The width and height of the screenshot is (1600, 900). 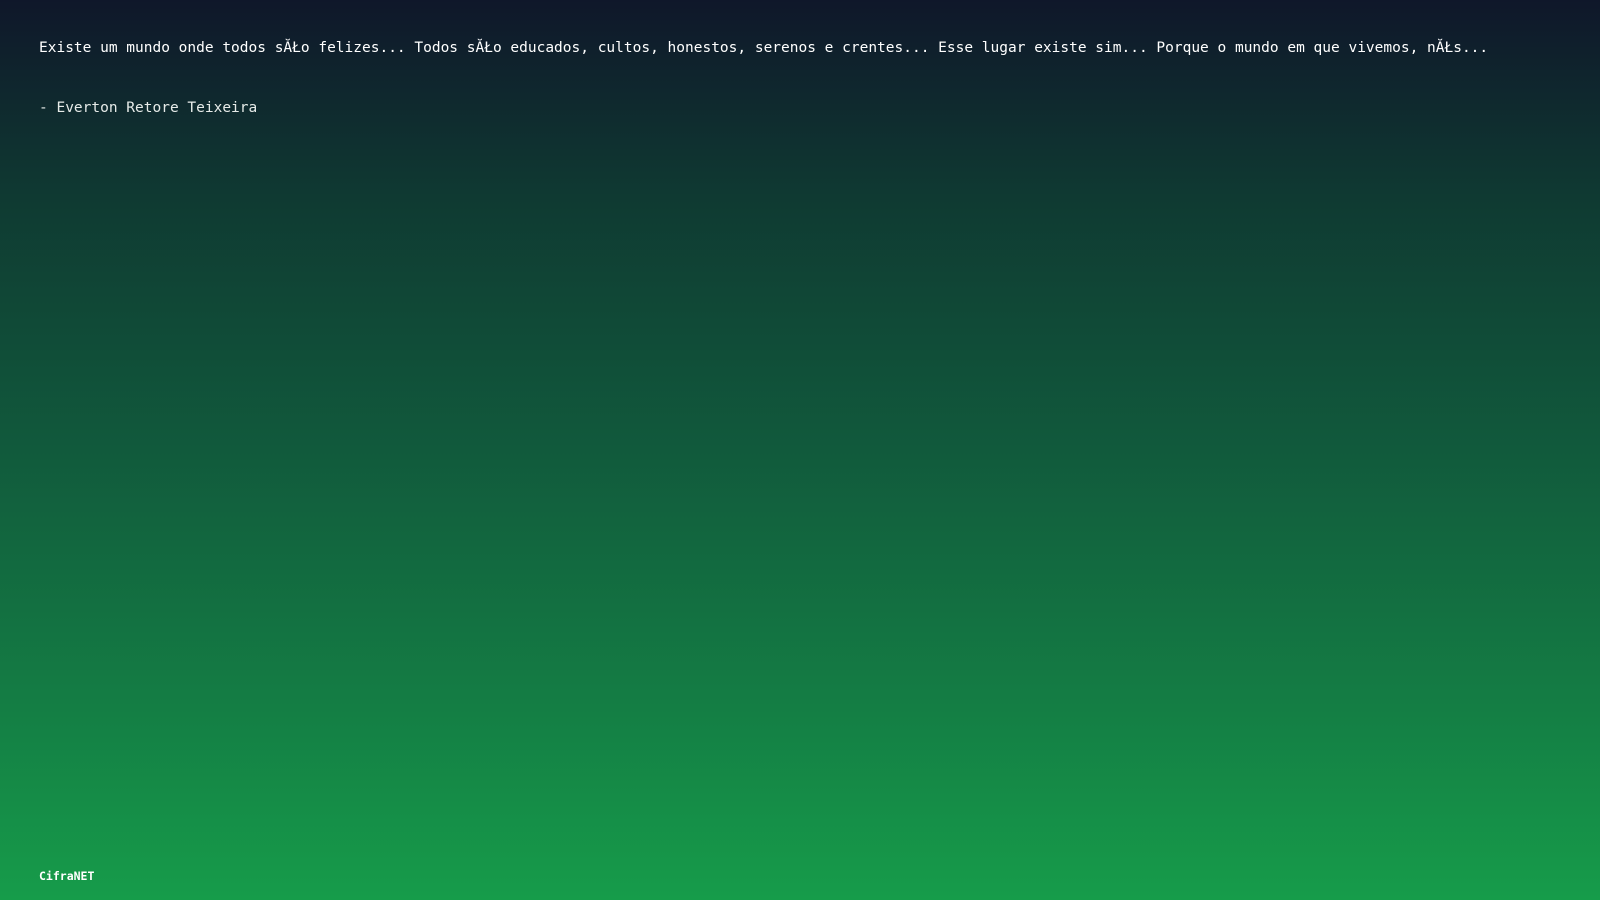 I want to click on brand-label: CifraNET, so click(x=67, y=876).